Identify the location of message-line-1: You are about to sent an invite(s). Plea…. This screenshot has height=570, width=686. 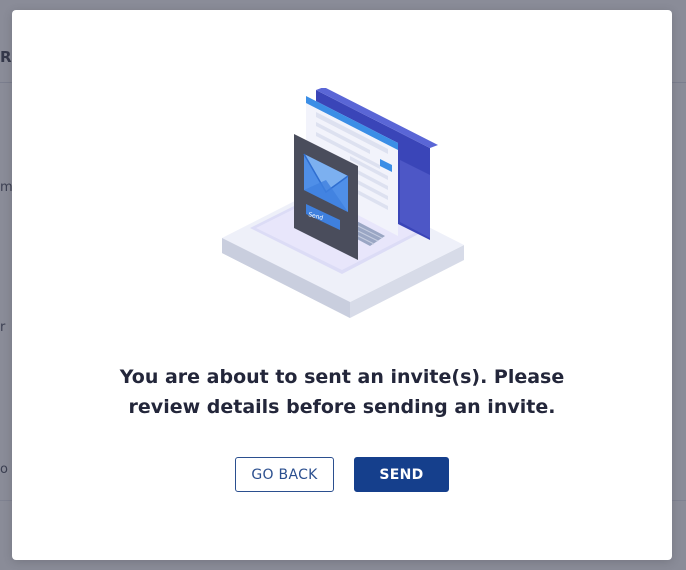
(342, 377).